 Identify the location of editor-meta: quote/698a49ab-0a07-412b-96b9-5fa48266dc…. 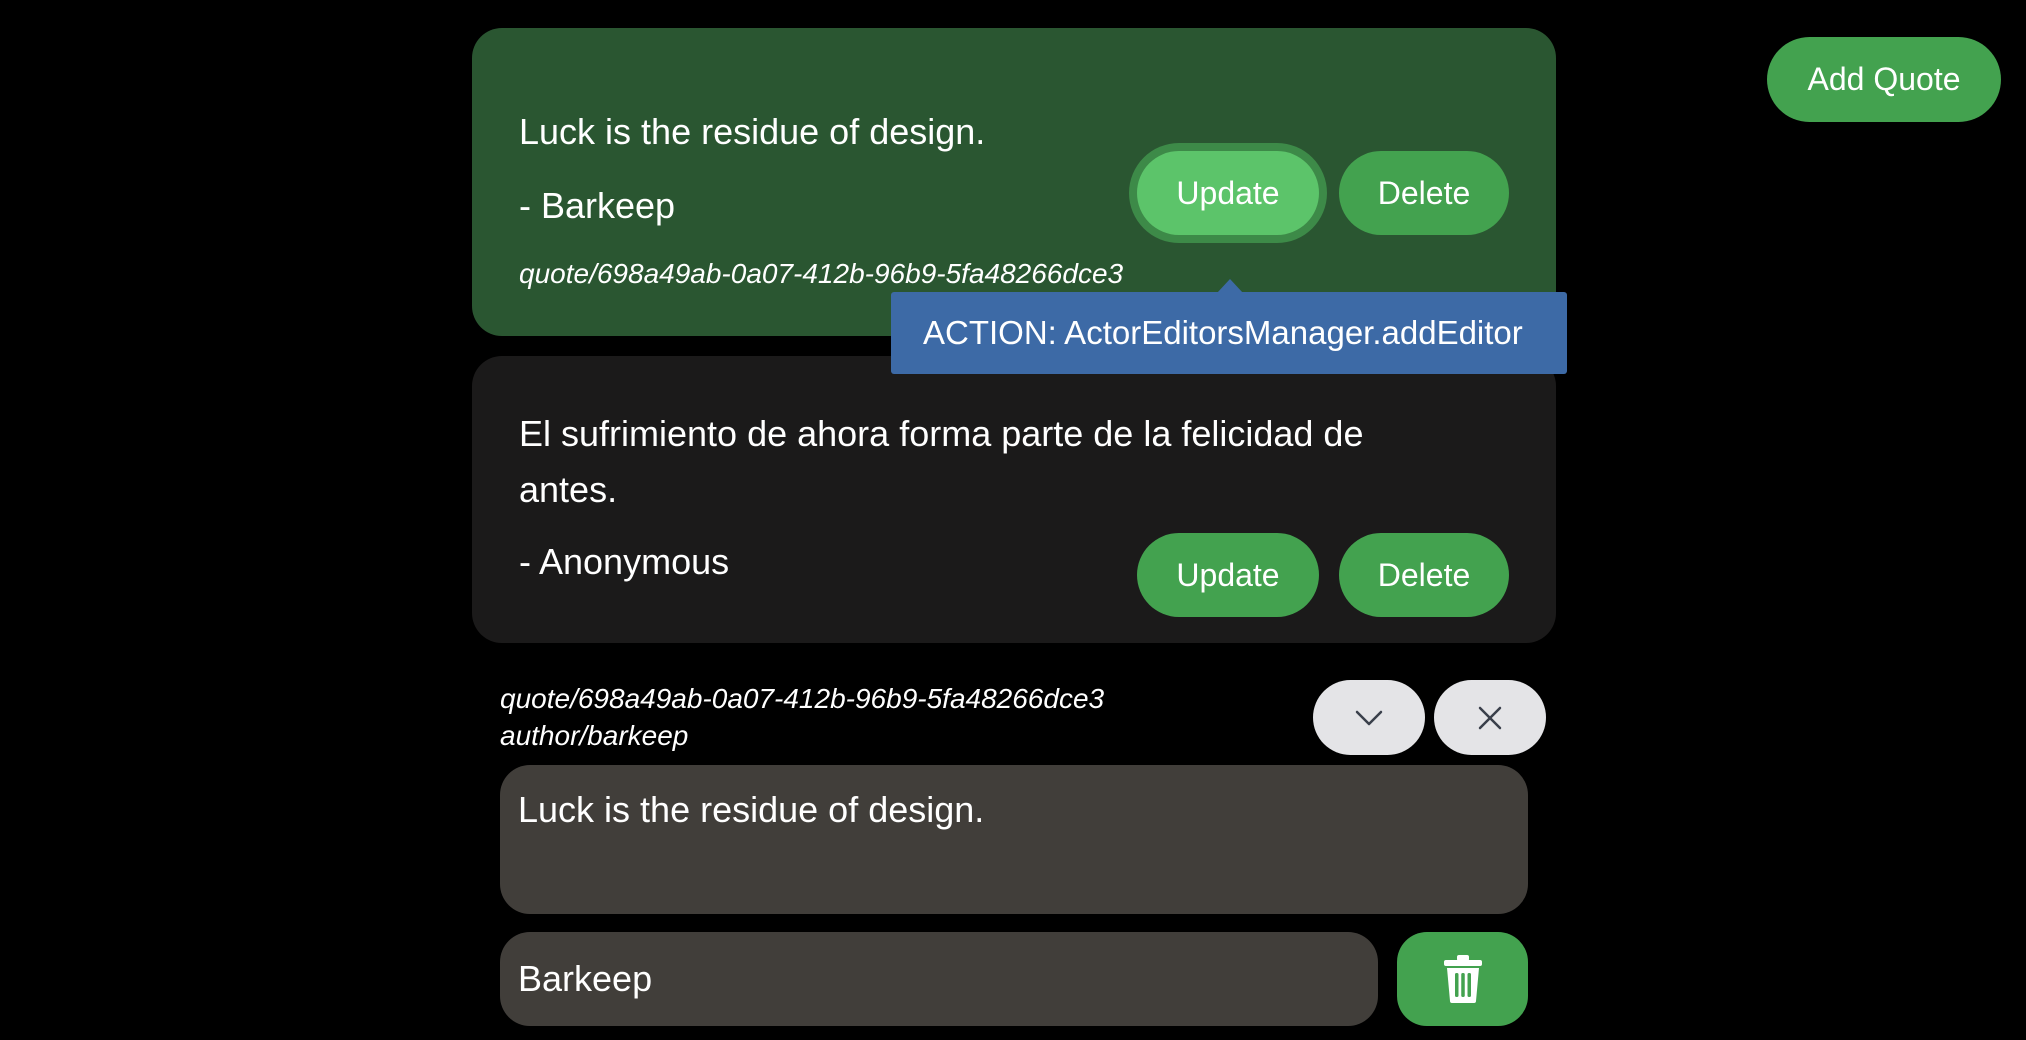
(802, 717).